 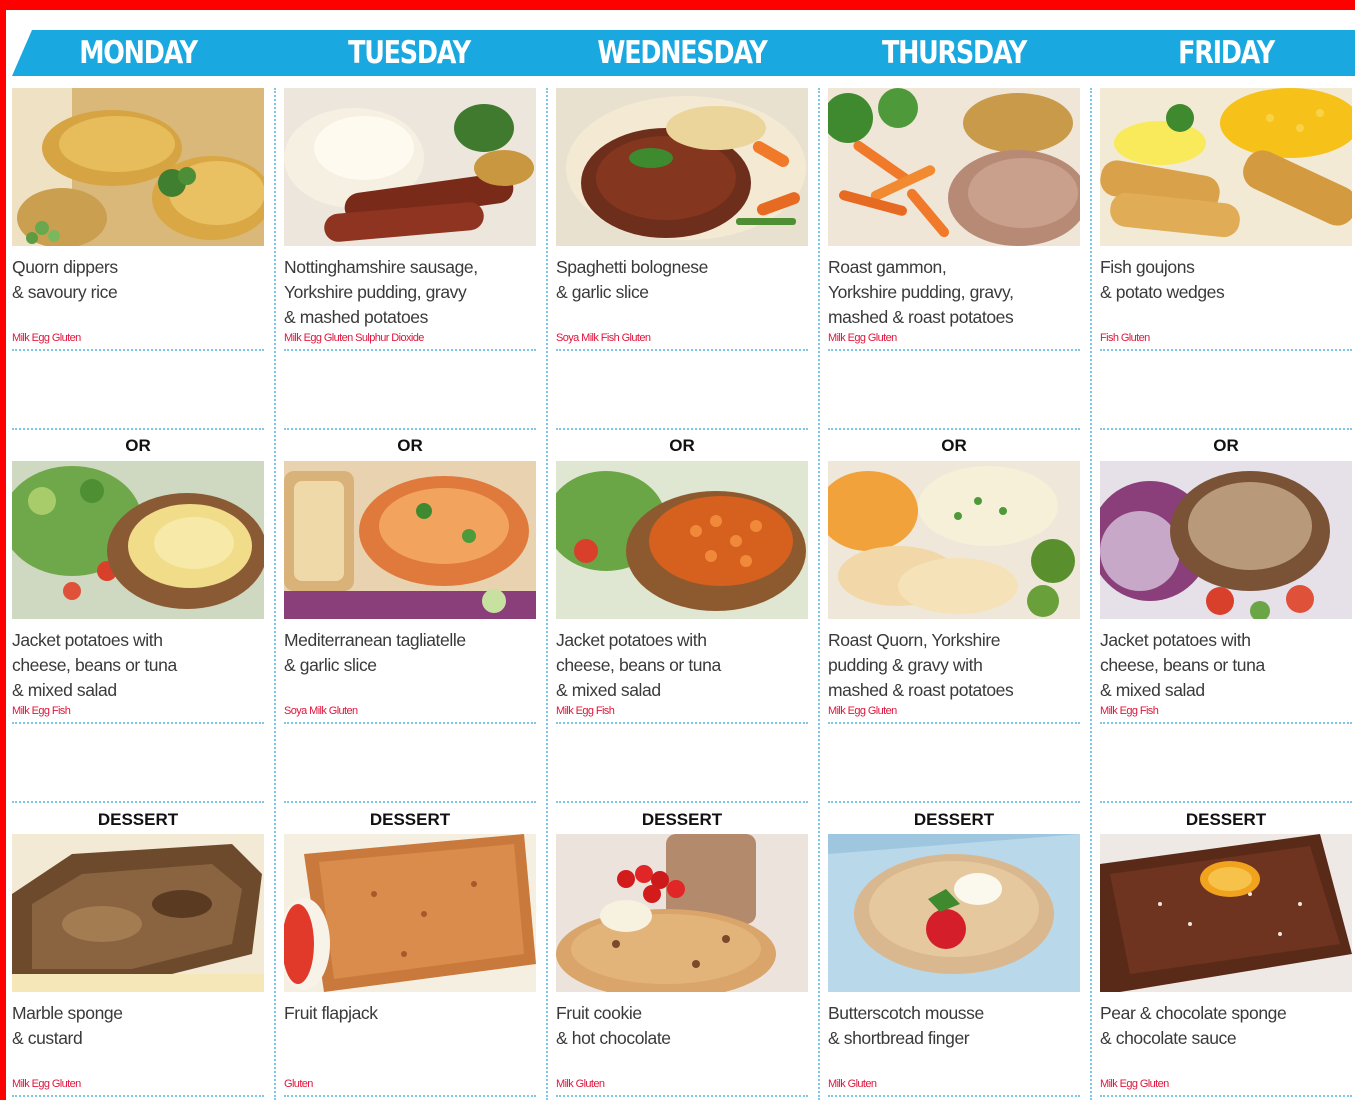 What do you see at coordinates (1193, 1013) in the screenshot?
I see `dish-line: Pear & chocolate sponge` at bounding box center [1193, 1013].